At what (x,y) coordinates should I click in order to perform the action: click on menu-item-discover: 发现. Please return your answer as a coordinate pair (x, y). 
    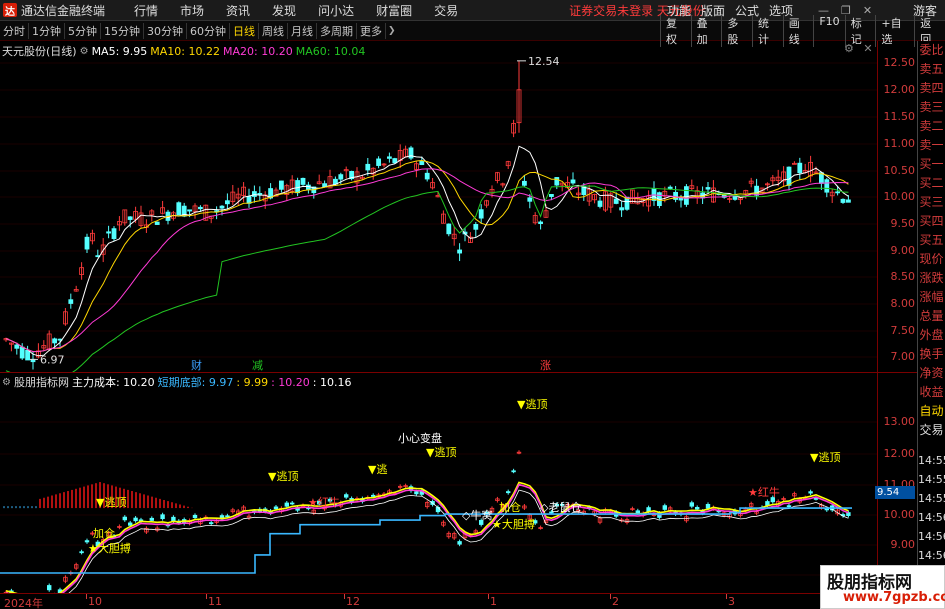
    Looking at the image, I should click on (284, 10).